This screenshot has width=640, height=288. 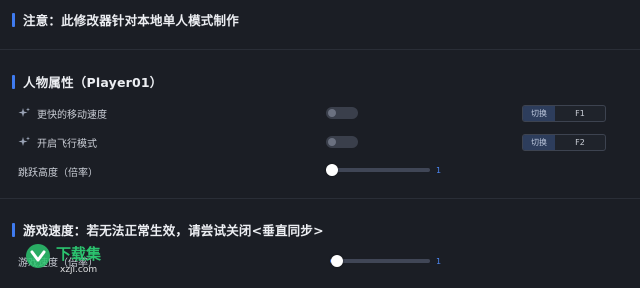 I want to click on flight-mode-hotkey: 切换 F2, so click(x=564, y=142).